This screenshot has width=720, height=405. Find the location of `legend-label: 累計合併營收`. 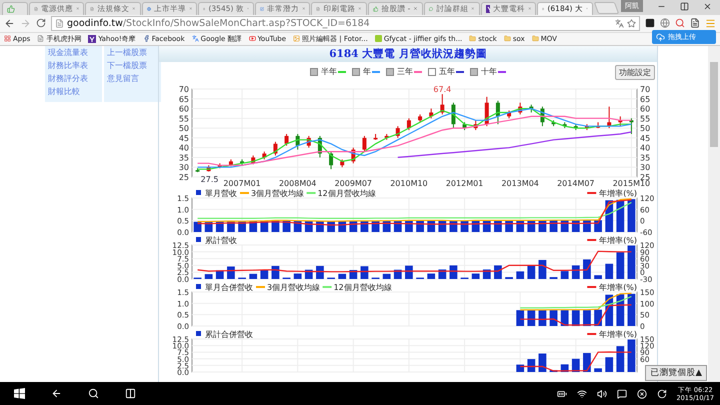

legend-label: 累計合併營收 is located at coordinates (229, 334).